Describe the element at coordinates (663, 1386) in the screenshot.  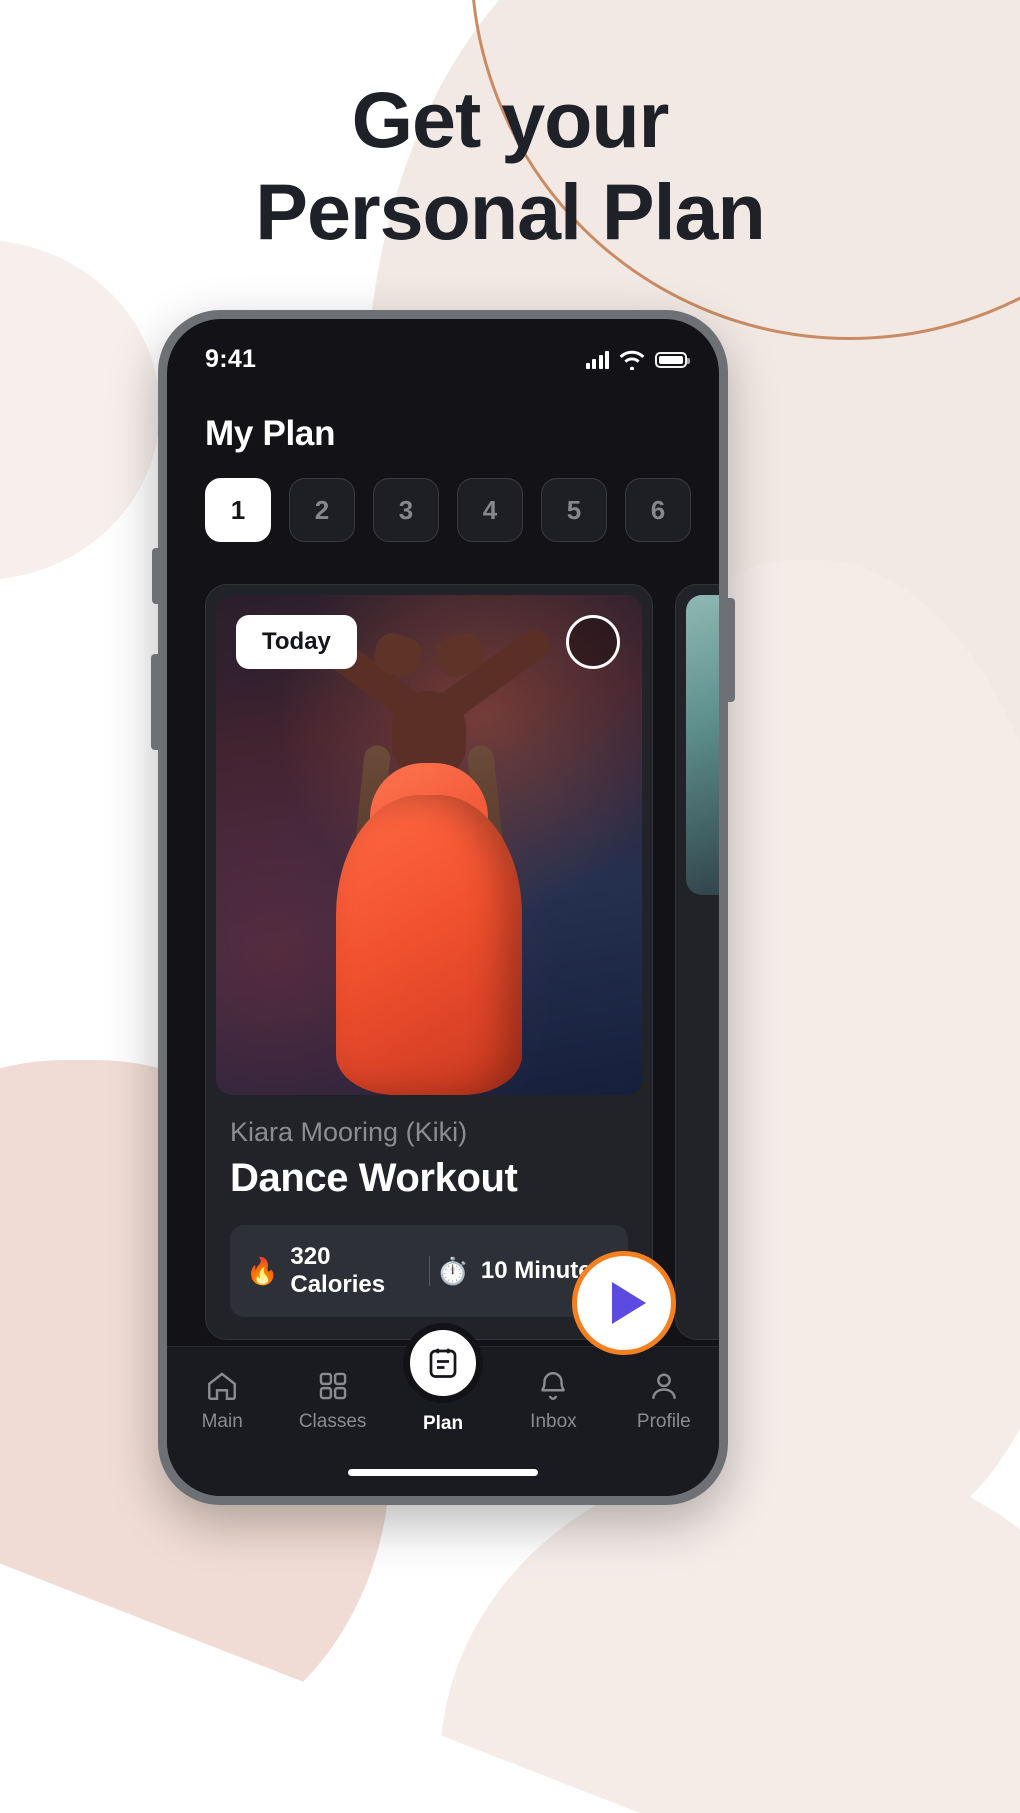
I see `person-icon` at that location.